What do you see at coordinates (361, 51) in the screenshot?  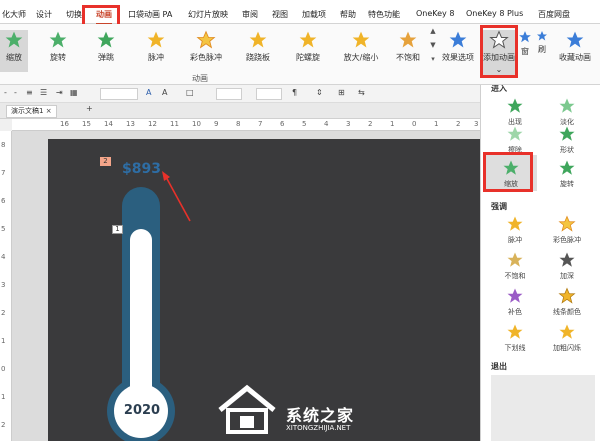 I see `anim-grow-shrink-button: 放大/缩小` at bounding box center [361, 51].